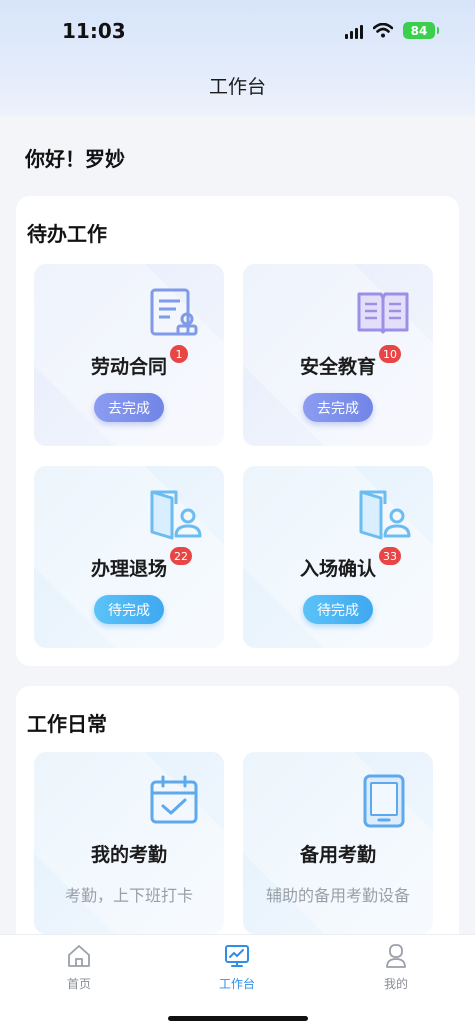 The image size is (475, 1030). I want to click on tile-label: 我的考勤, so click(128, 855).